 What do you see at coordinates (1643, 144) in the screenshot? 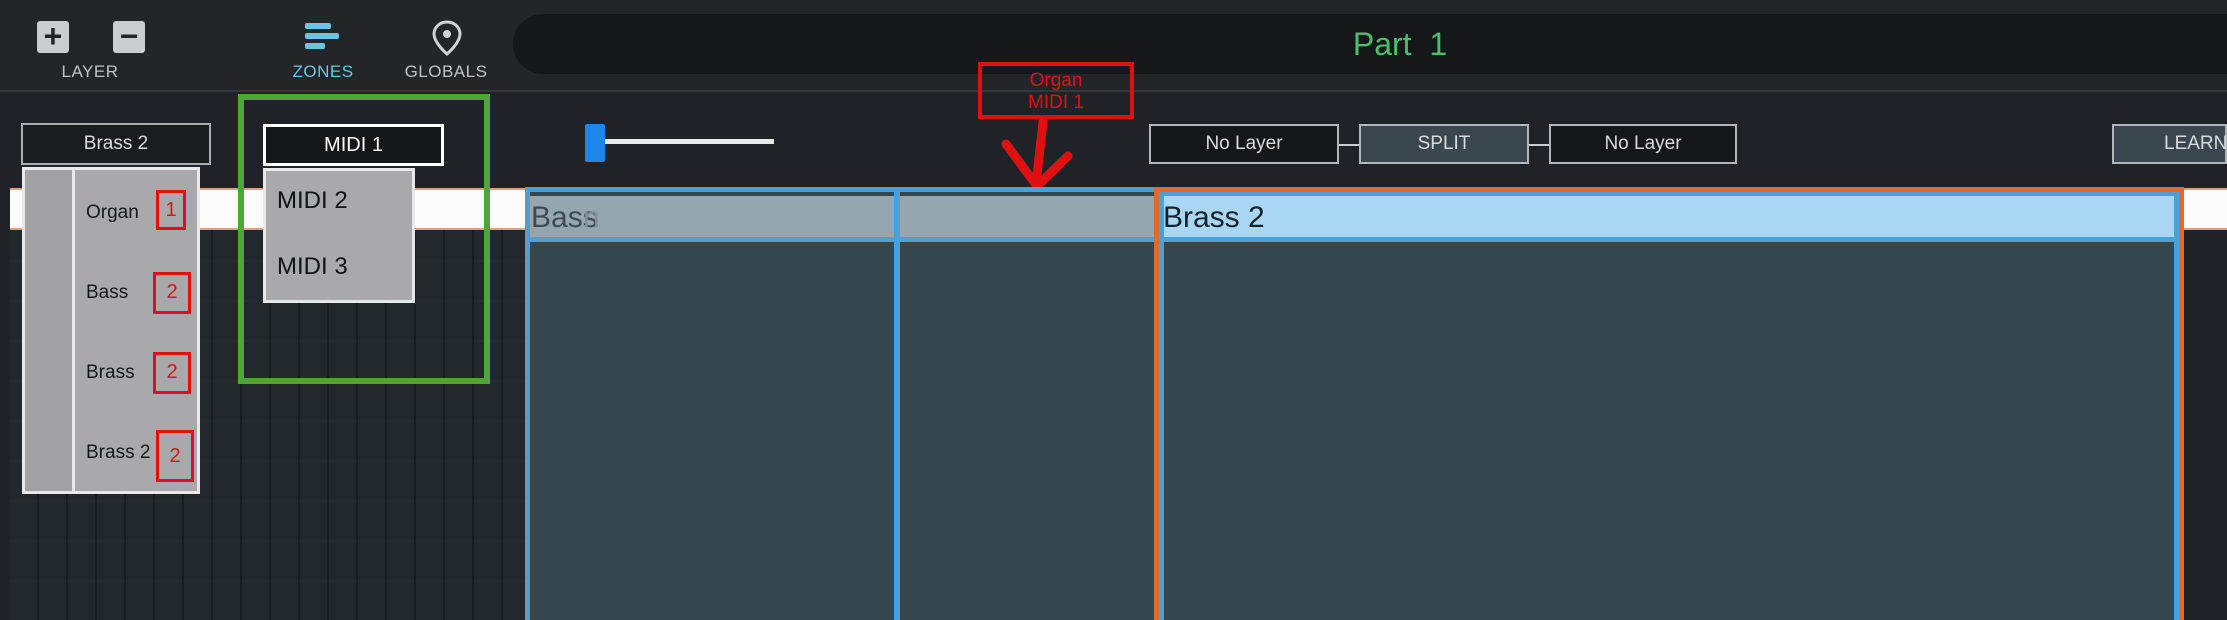
I see `right-layer-button: No Layer` at bounding box center [1643, 144].